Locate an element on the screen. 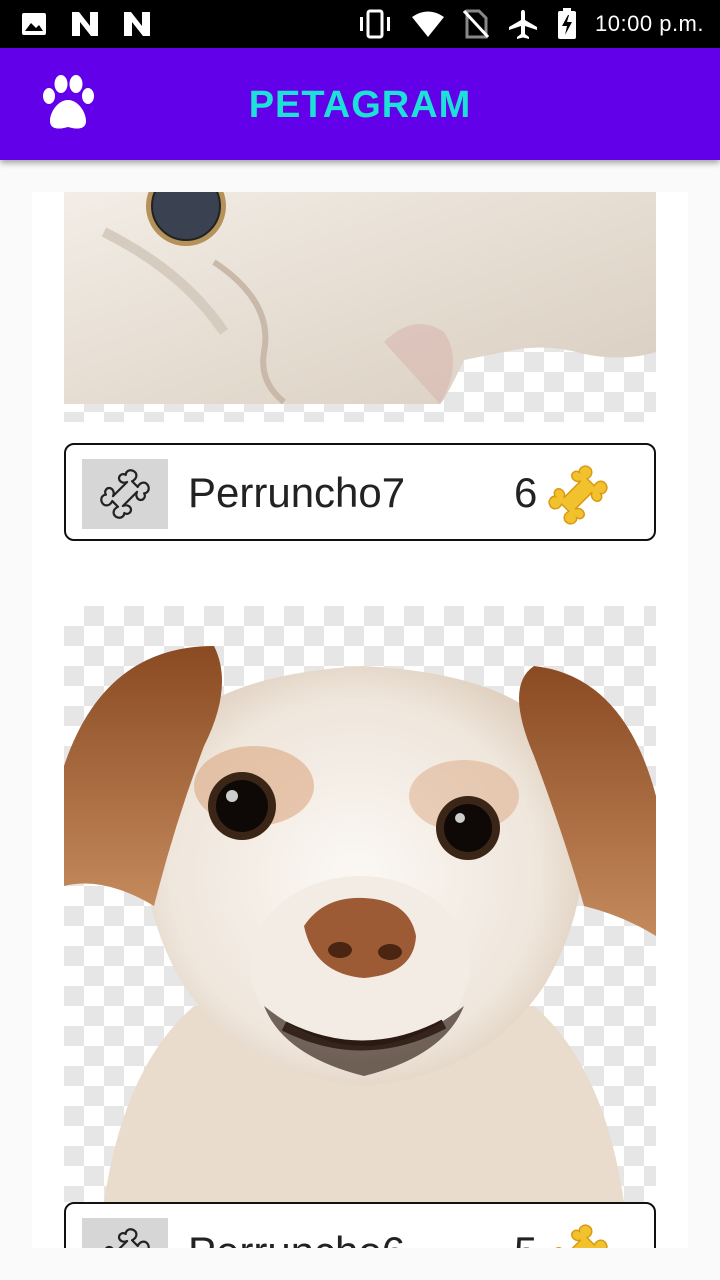  no-sim-icon is located at coordinates (476, 24).